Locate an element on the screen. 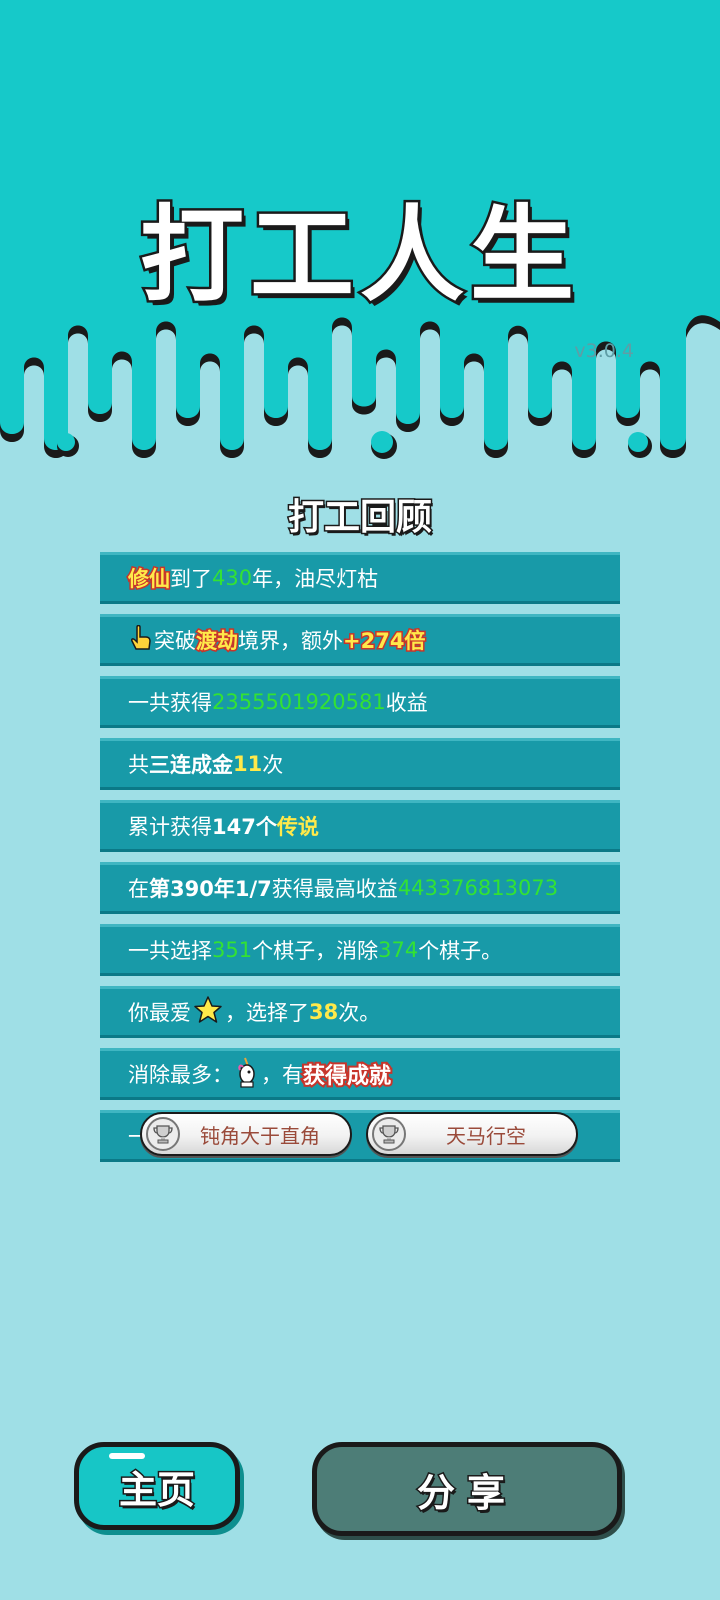 The image size is (720, 1600). stat-value: 第390年1/7 is located at coordinates (210, 889).